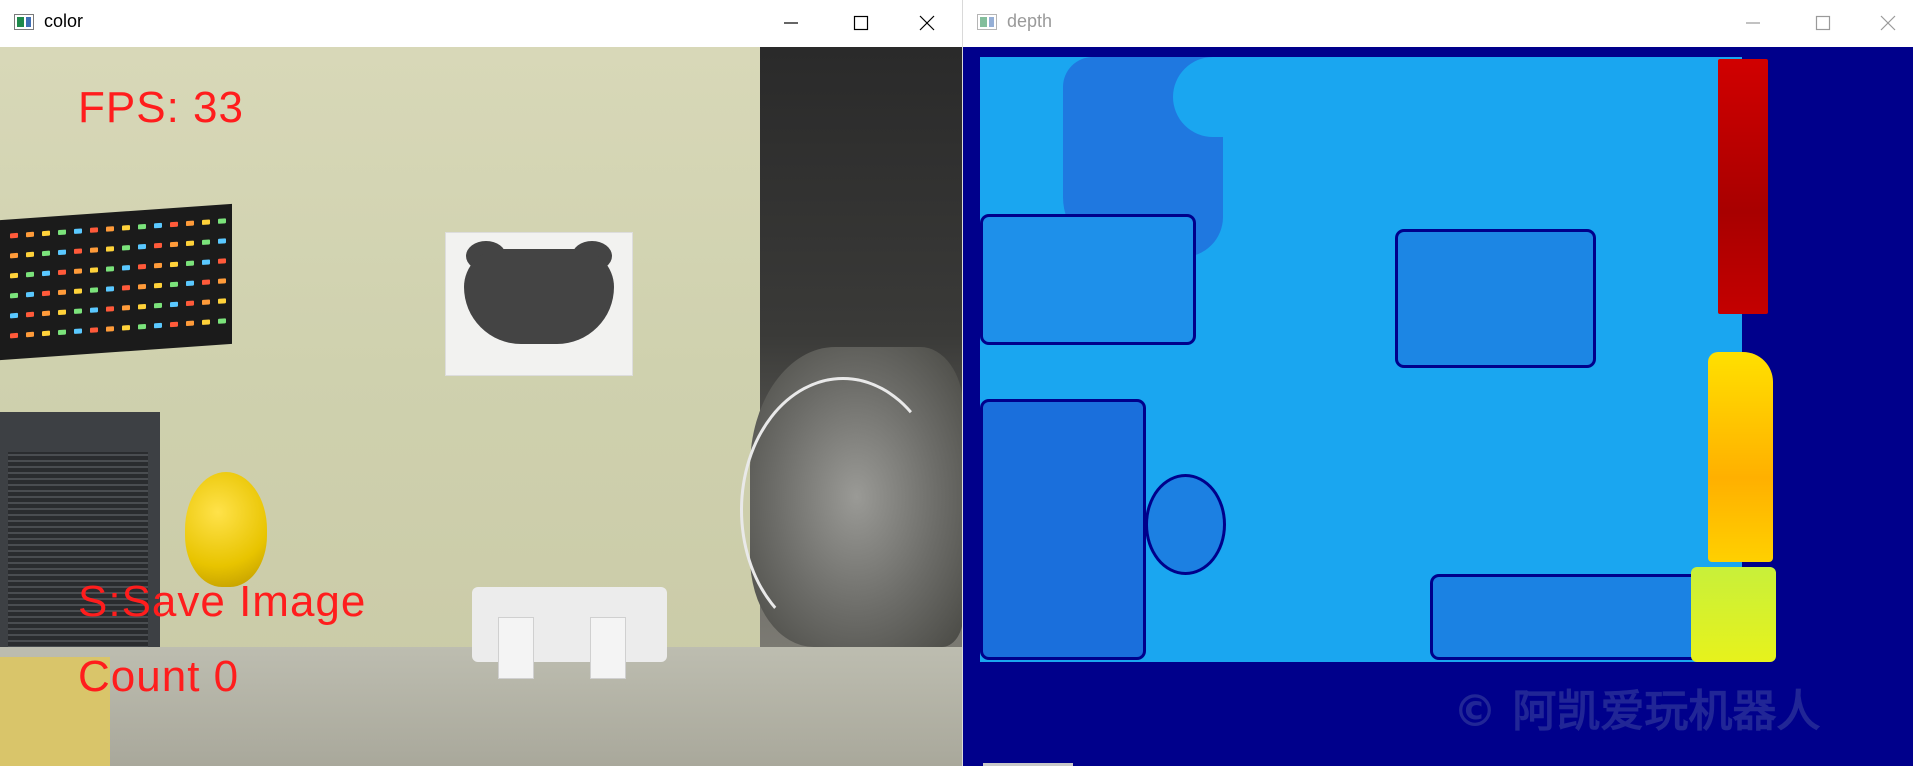 This screenshot has width=1913, height=766. Describe the element at coordinates (222, 601) in the screenshot. I see `save-hint-label: S:Save Image` at that location.